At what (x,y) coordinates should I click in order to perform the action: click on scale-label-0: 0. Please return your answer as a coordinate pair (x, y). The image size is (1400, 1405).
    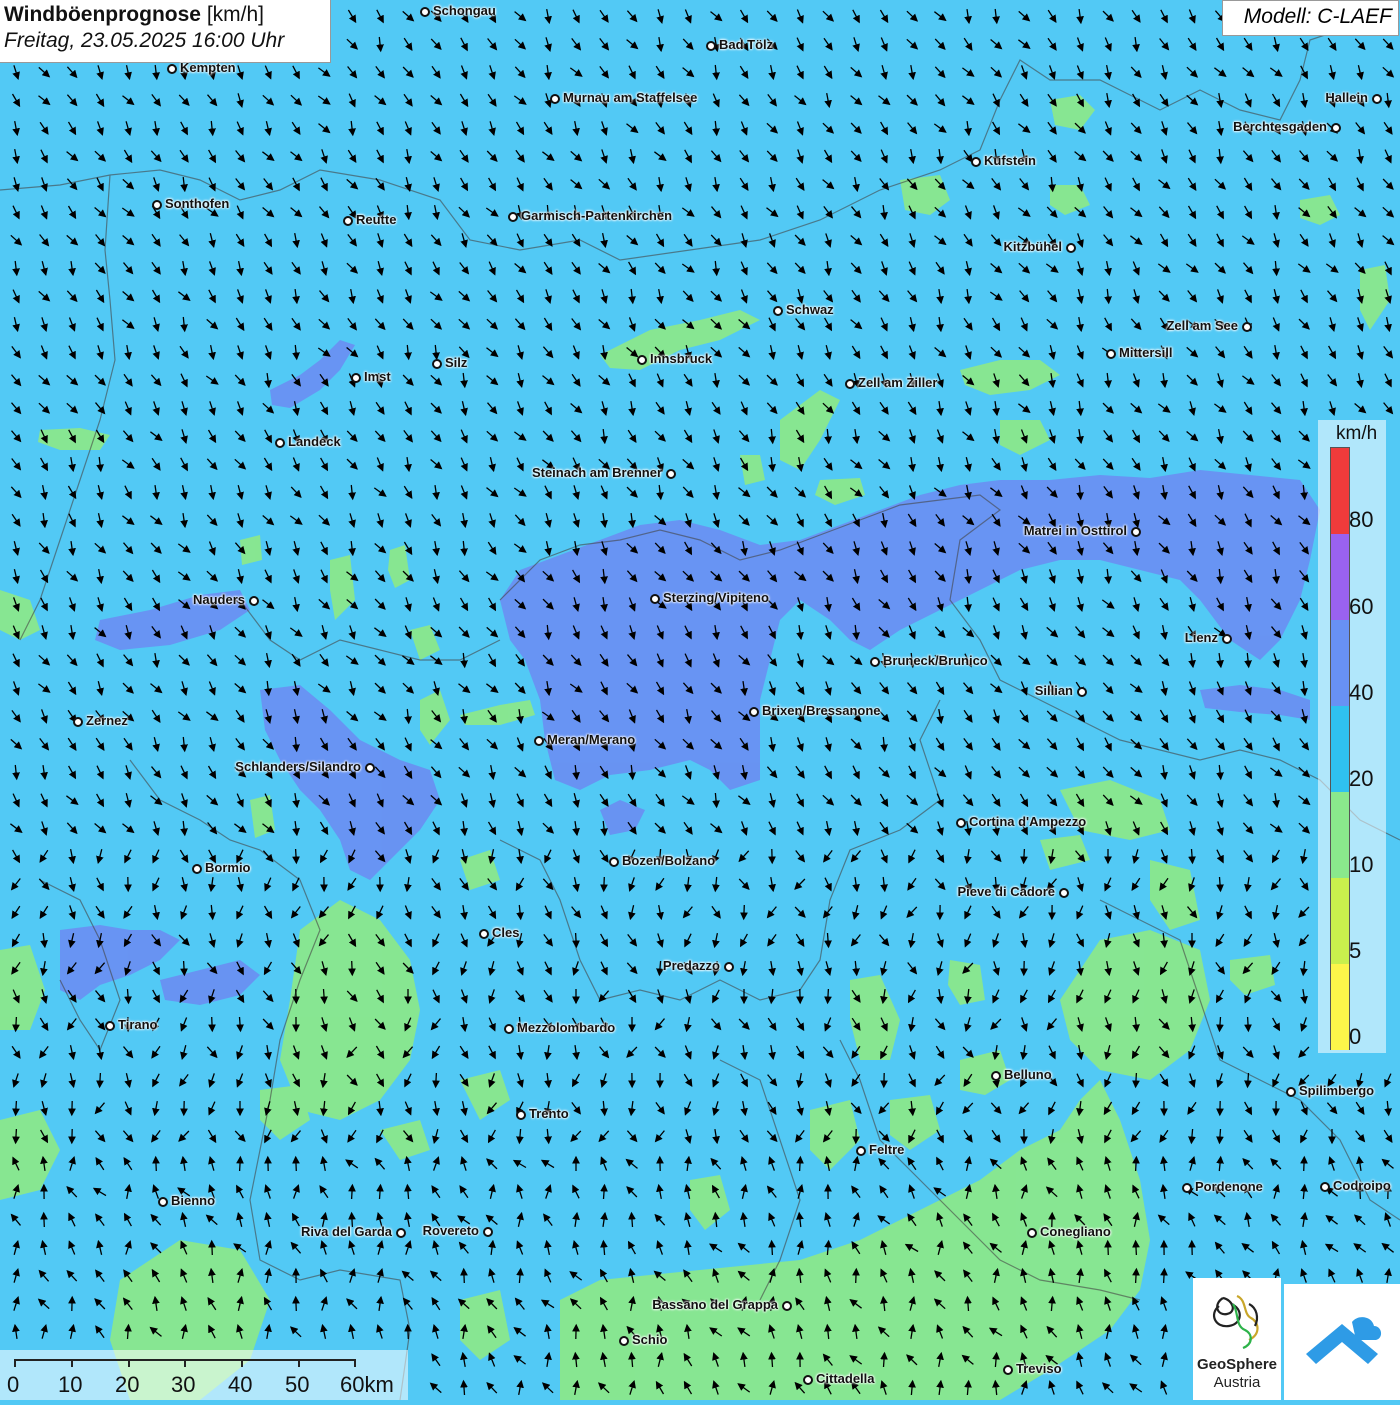
    Looking at the image, I should click on (13, 1385).